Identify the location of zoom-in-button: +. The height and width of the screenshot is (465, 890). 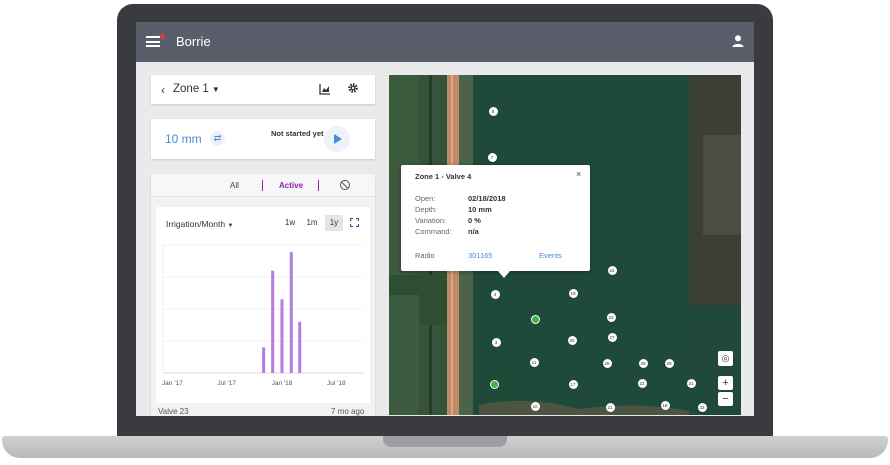
(725, 383).